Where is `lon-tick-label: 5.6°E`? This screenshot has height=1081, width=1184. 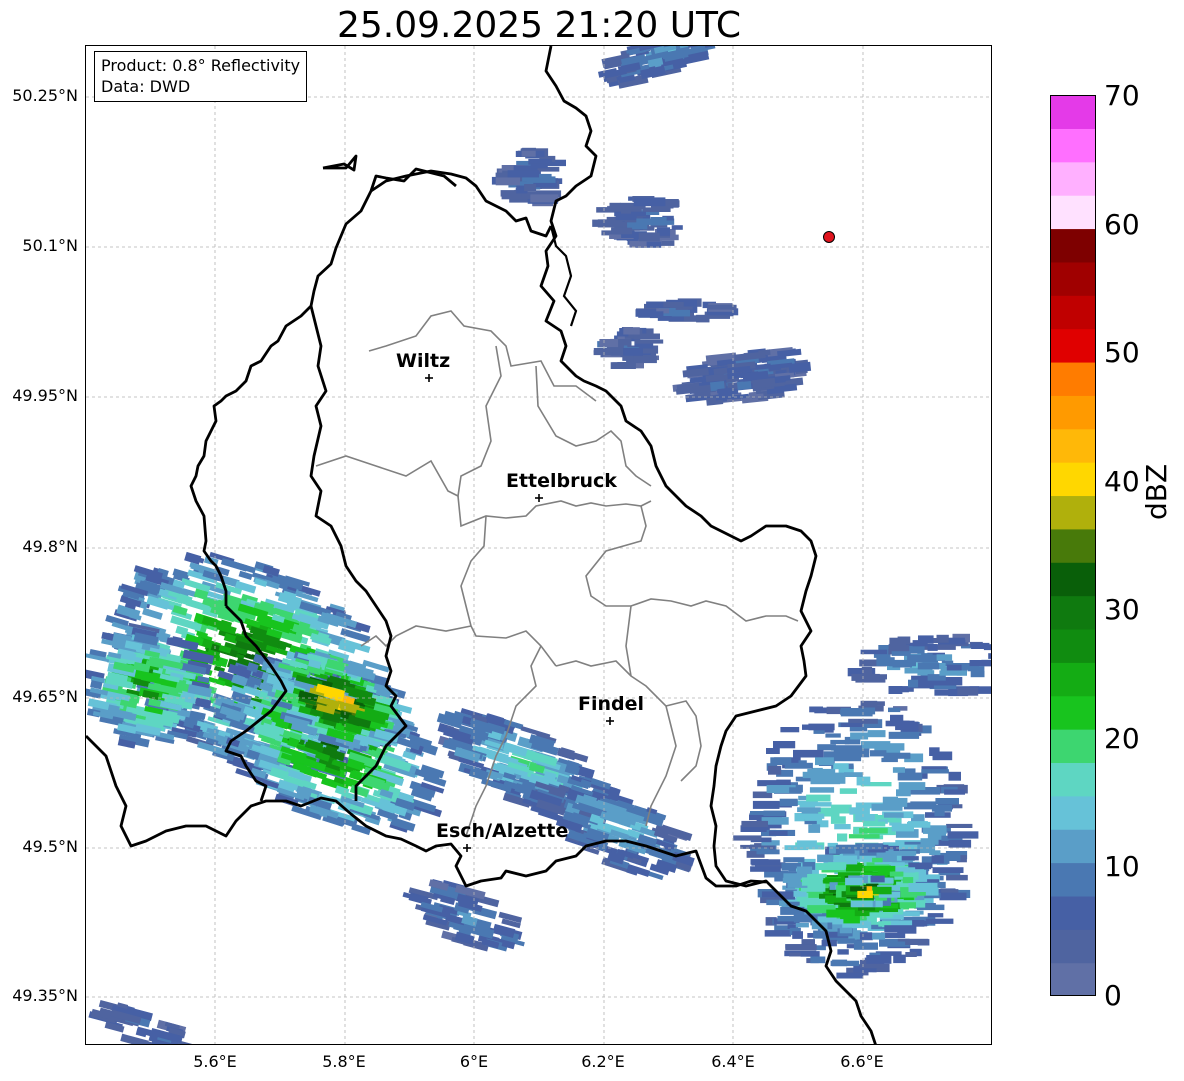
lon-tick-label: 5.6°E is located at coordinates (215, 1061).